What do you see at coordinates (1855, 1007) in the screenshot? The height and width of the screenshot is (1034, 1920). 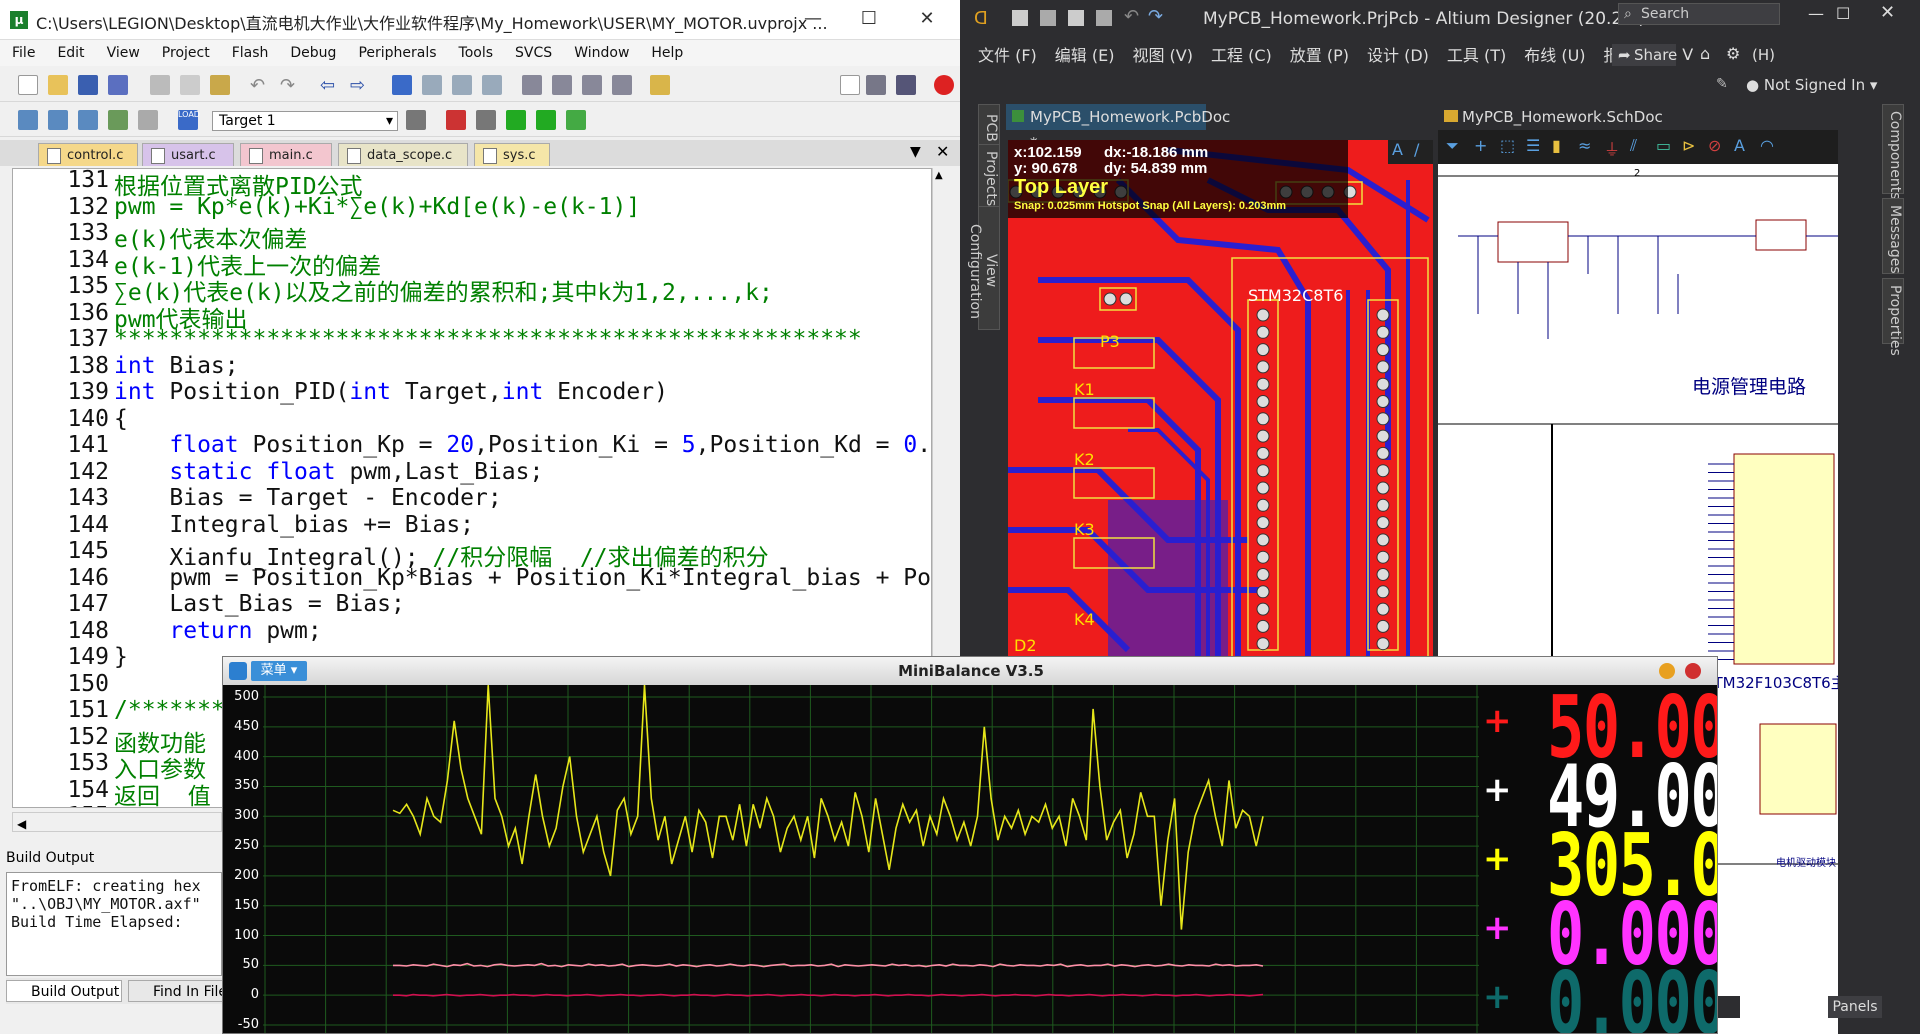 I see `panels-button: Panels` at bounding box center [1855, 1007].